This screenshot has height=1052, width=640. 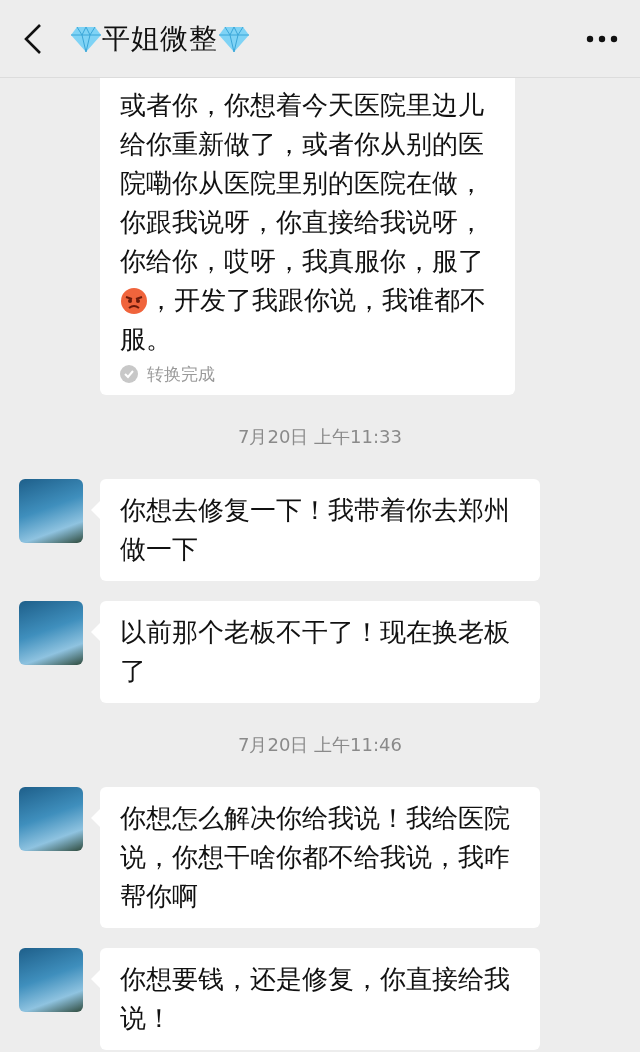 What do you see at coordinates (320, 999) in the screenshot?
I see `message-bubble: 你想要钱，还是修复，你直接给我说！` at bounding box center [320, 999].